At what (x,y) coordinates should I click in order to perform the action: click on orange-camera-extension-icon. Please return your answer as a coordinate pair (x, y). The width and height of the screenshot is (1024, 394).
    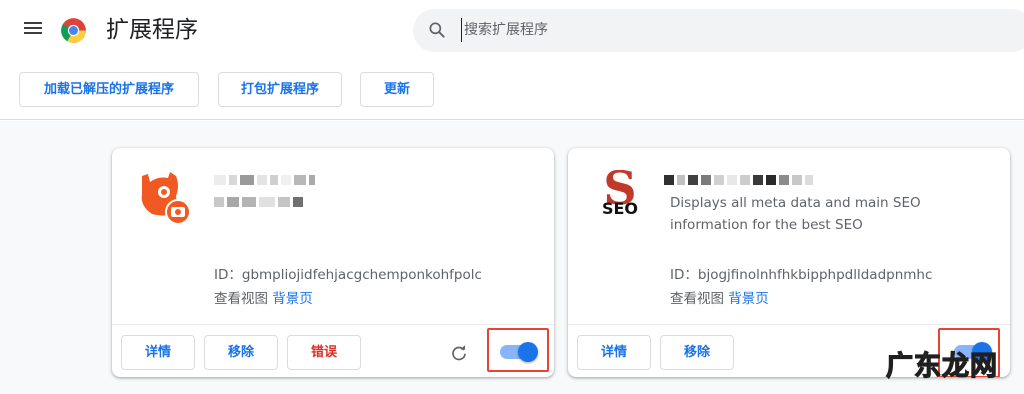
    Looking at the image, I should click on (166, 198).